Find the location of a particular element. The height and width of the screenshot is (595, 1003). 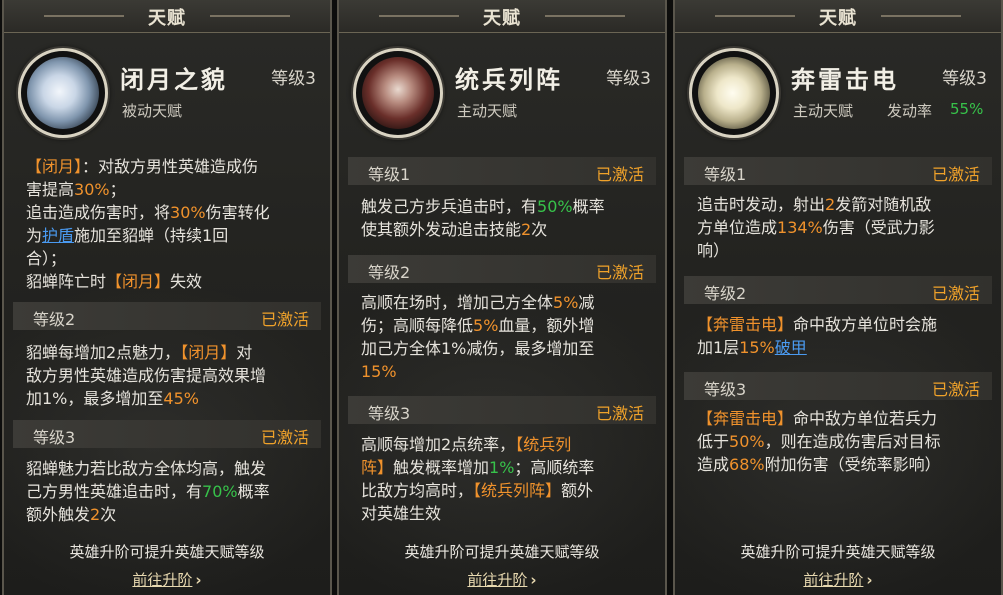

shield-link: 护盾 is located at coordinates (58, 235).